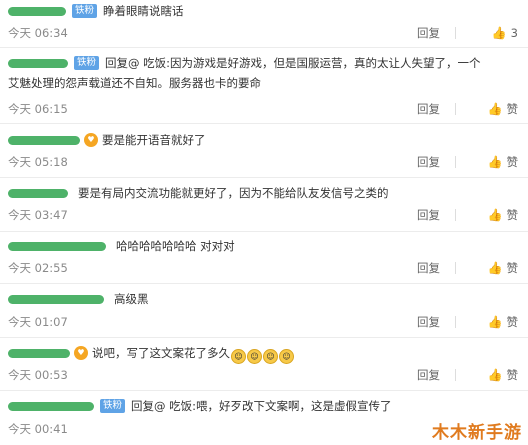  What do you see at coordinates (263, 83) in the screenshot?
I see `comment-2-line2: 艾魅处理的怨声载道还不自知。服务器也卡的要命` at bounding box center [263, 83].